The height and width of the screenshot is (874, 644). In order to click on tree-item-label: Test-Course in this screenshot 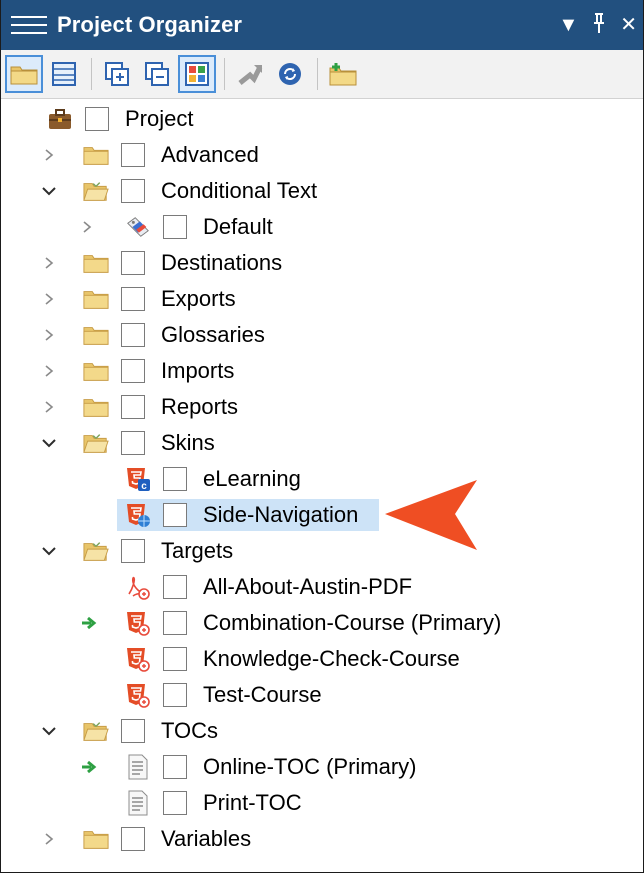, I will do `click(262, 694)`.